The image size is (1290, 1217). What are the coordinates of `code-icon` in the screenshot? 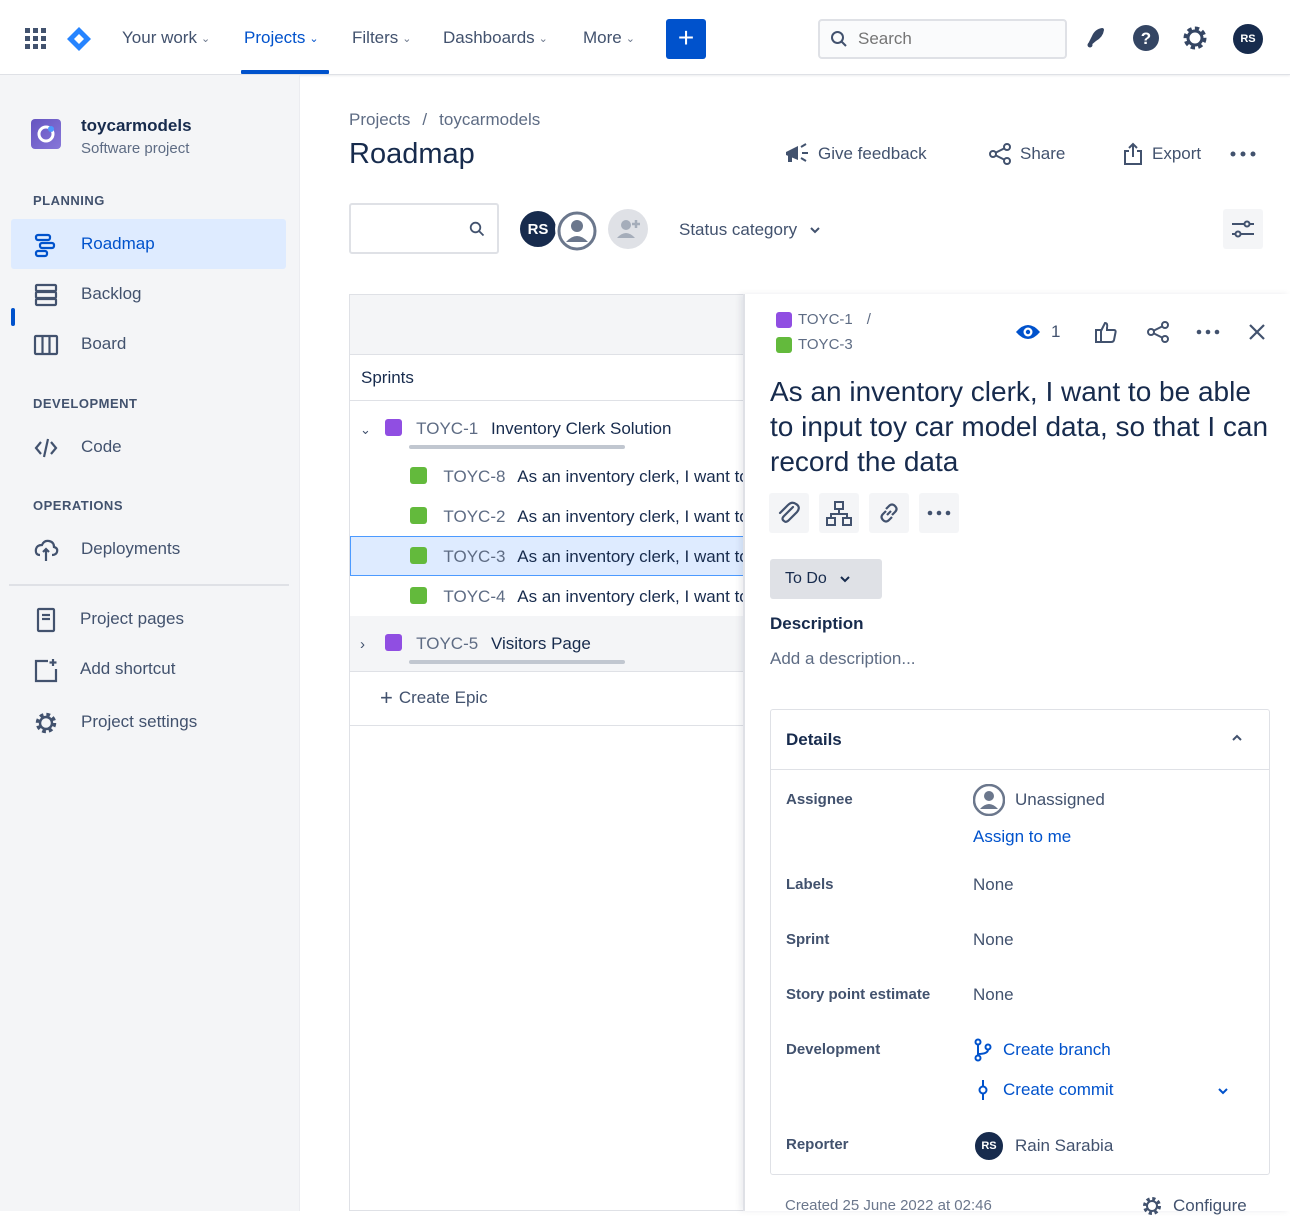 It's located at (46, 448).